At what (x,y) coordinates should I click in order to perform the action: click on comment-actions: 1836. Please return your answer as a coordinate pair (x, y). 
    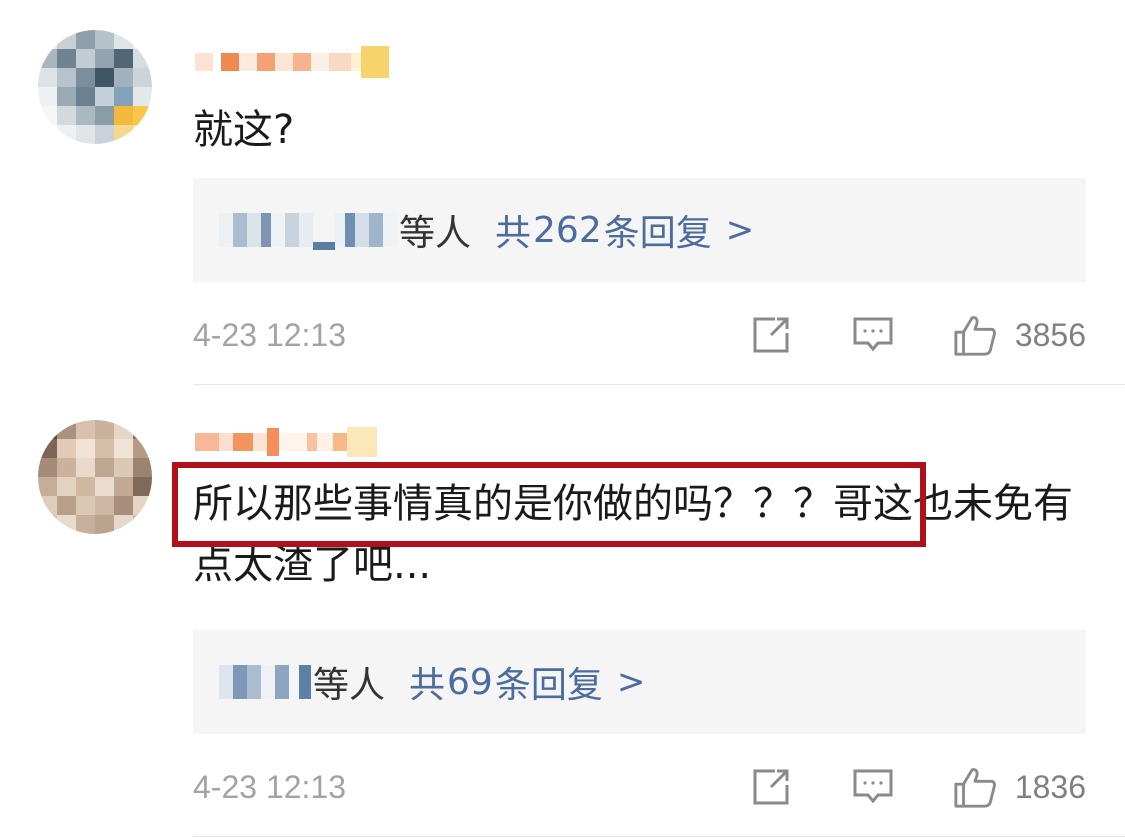
    Looking at the image, I should click on (917, 787).